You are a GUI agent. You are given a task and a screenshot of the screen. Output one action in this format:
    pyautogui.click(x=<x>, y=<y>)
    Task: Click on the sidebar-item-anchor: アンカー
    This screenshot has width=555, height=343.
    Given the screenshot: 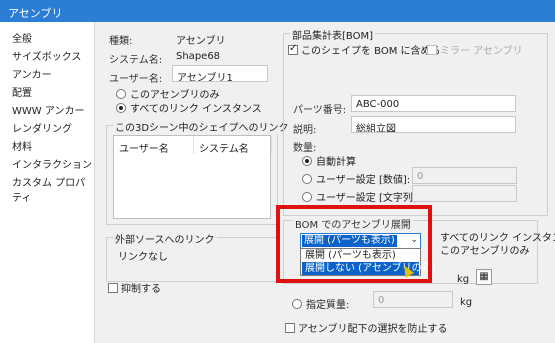 What is the action you would take?
    pyautogui.click(x=32, y=73)
    